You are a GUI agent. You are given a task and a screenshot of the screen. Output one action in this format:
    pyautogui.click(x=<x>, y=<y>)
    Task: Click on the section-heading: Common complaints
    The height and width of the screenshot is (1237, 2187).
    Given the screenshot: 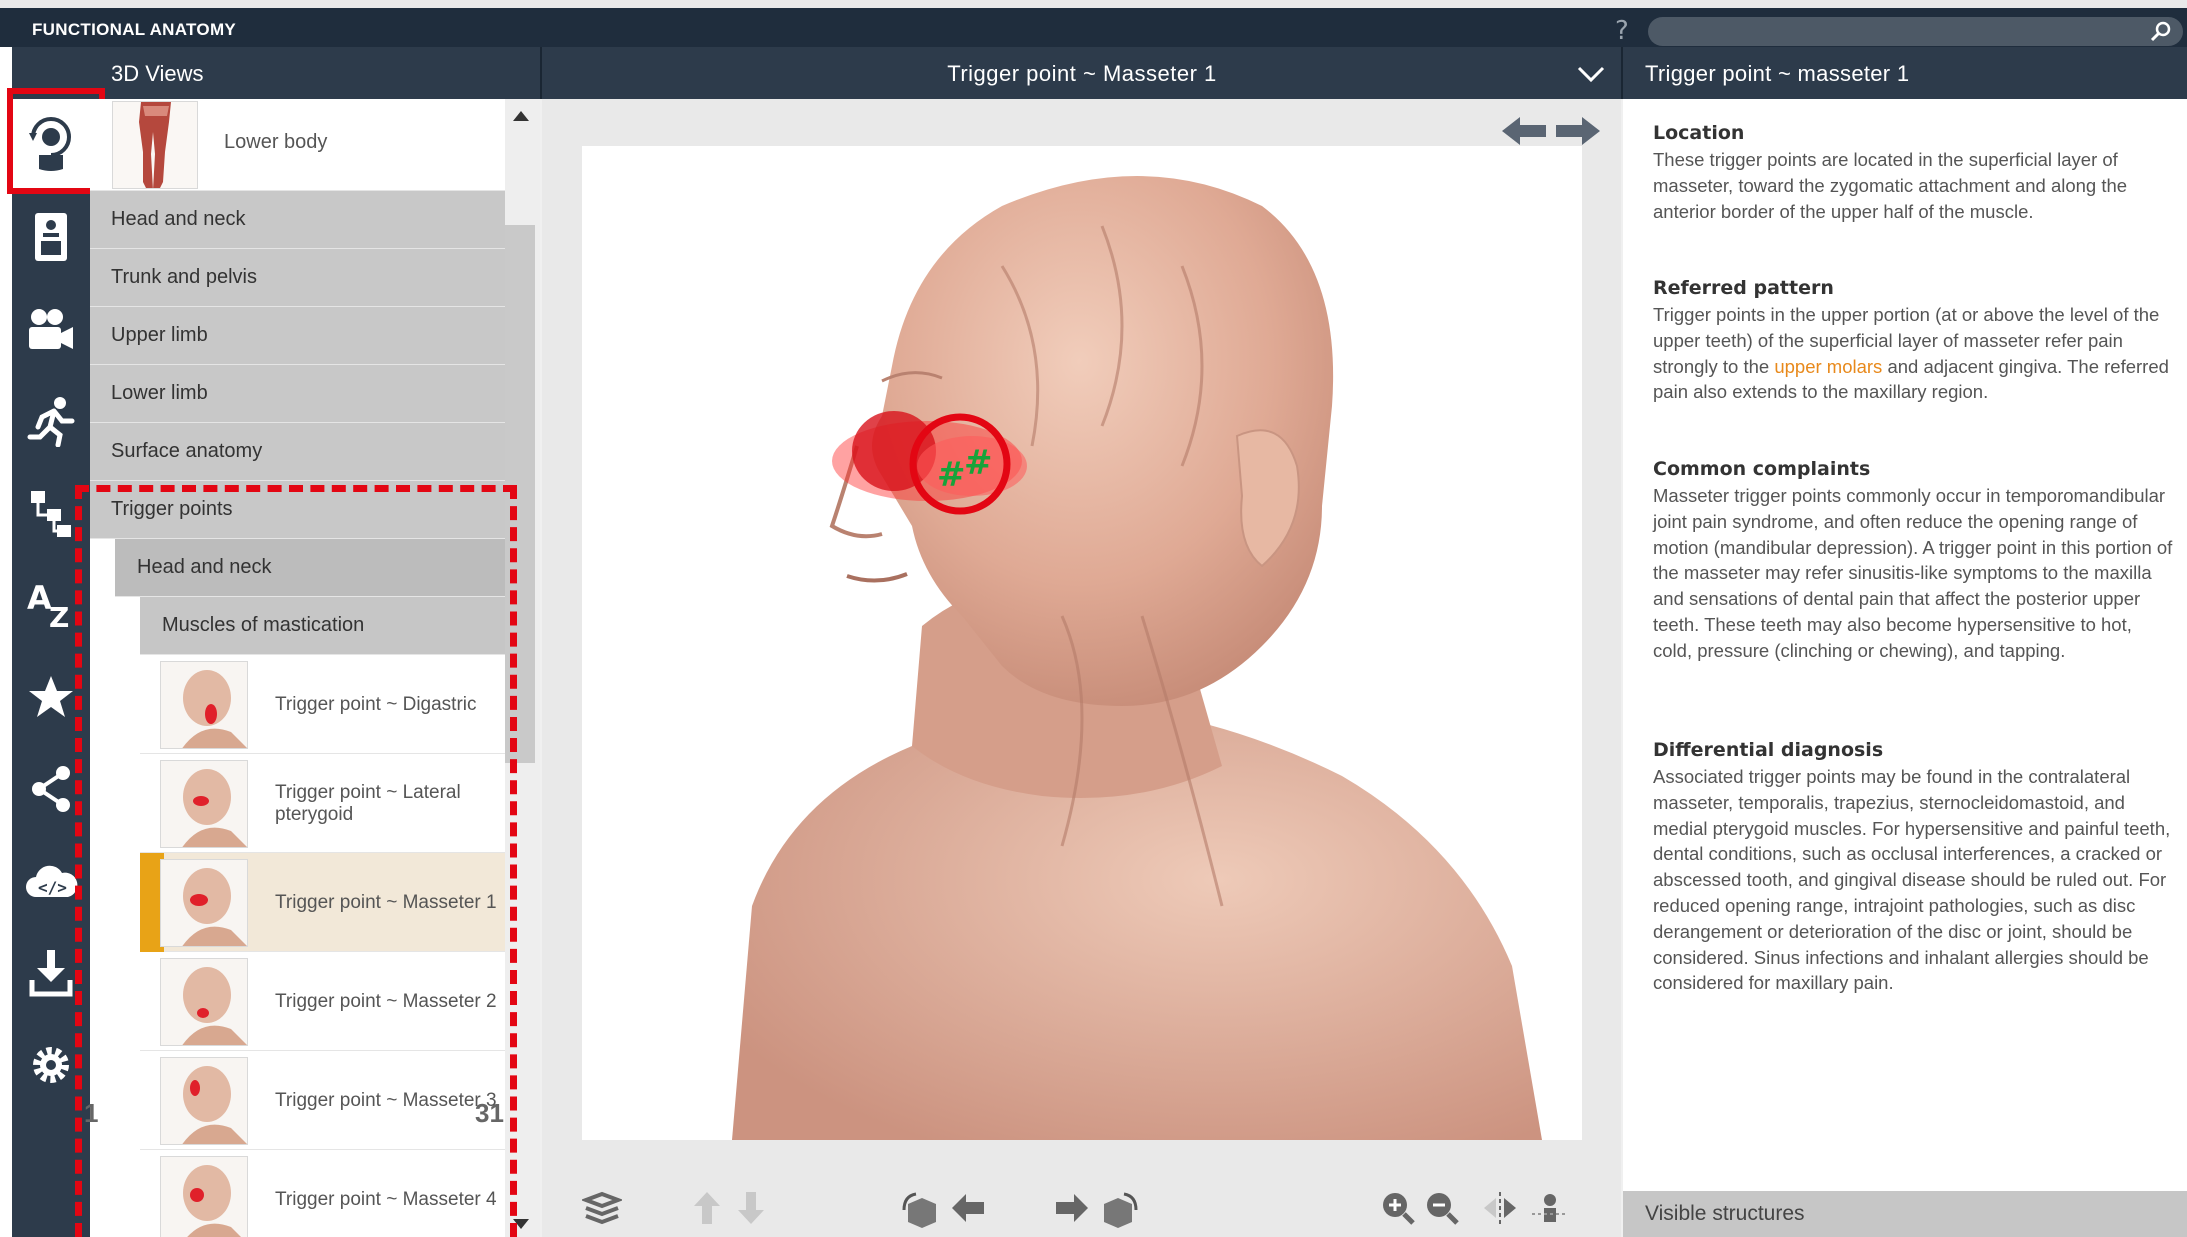 What is the action you would take?
    pyautogui.click(x=1762, y=469)
    